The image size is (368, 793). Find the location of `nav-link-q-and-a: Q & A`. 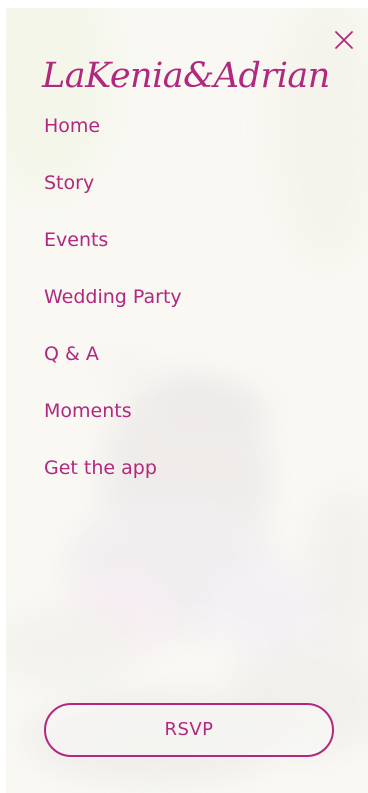

nav-link-q-and-a: Q & A is located at coordinates (71, 354).